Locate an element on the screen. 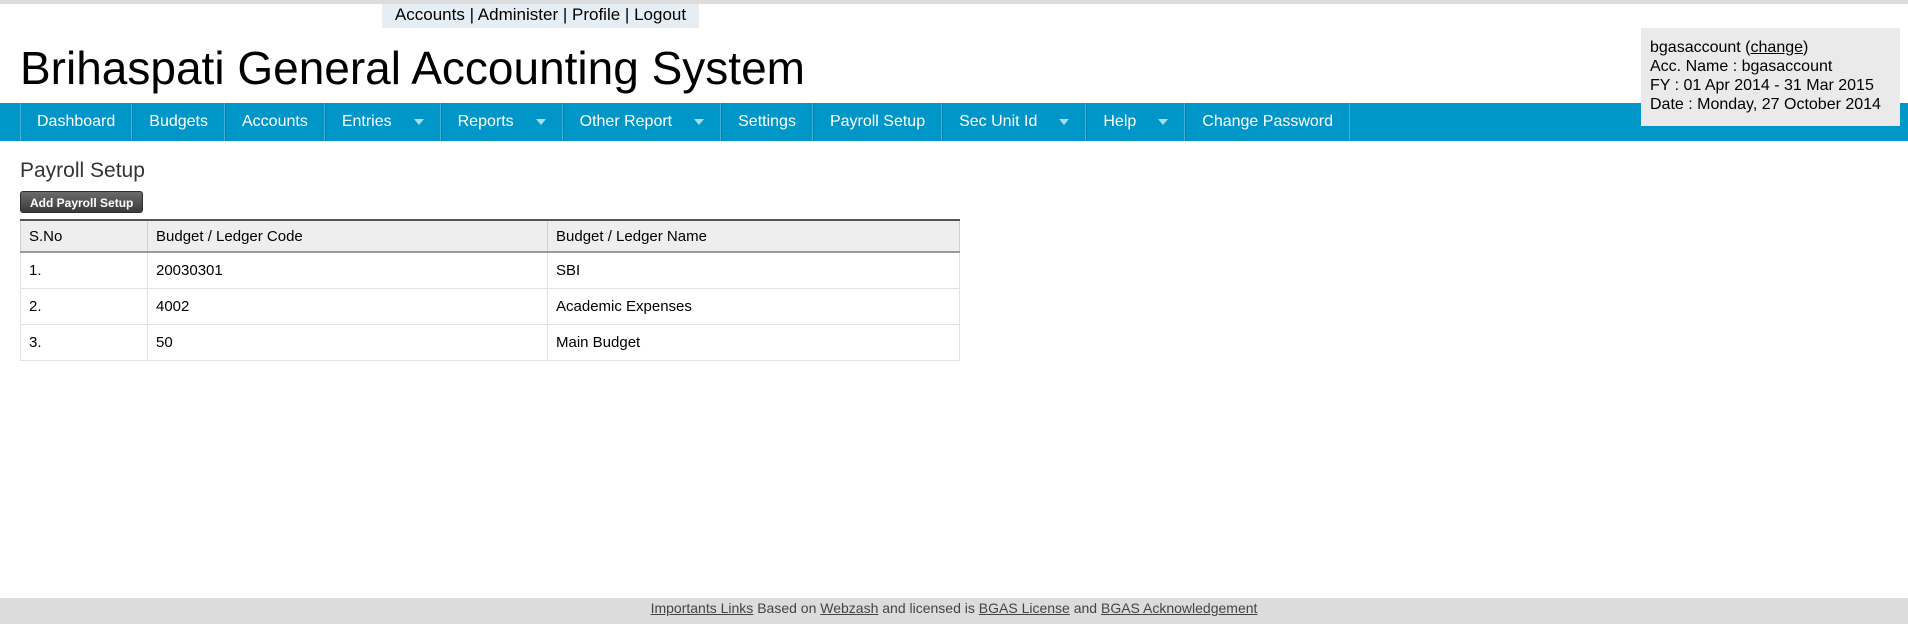  nav-item-payroll-setup: Payroll Setup is located at coordinates (877, 122).